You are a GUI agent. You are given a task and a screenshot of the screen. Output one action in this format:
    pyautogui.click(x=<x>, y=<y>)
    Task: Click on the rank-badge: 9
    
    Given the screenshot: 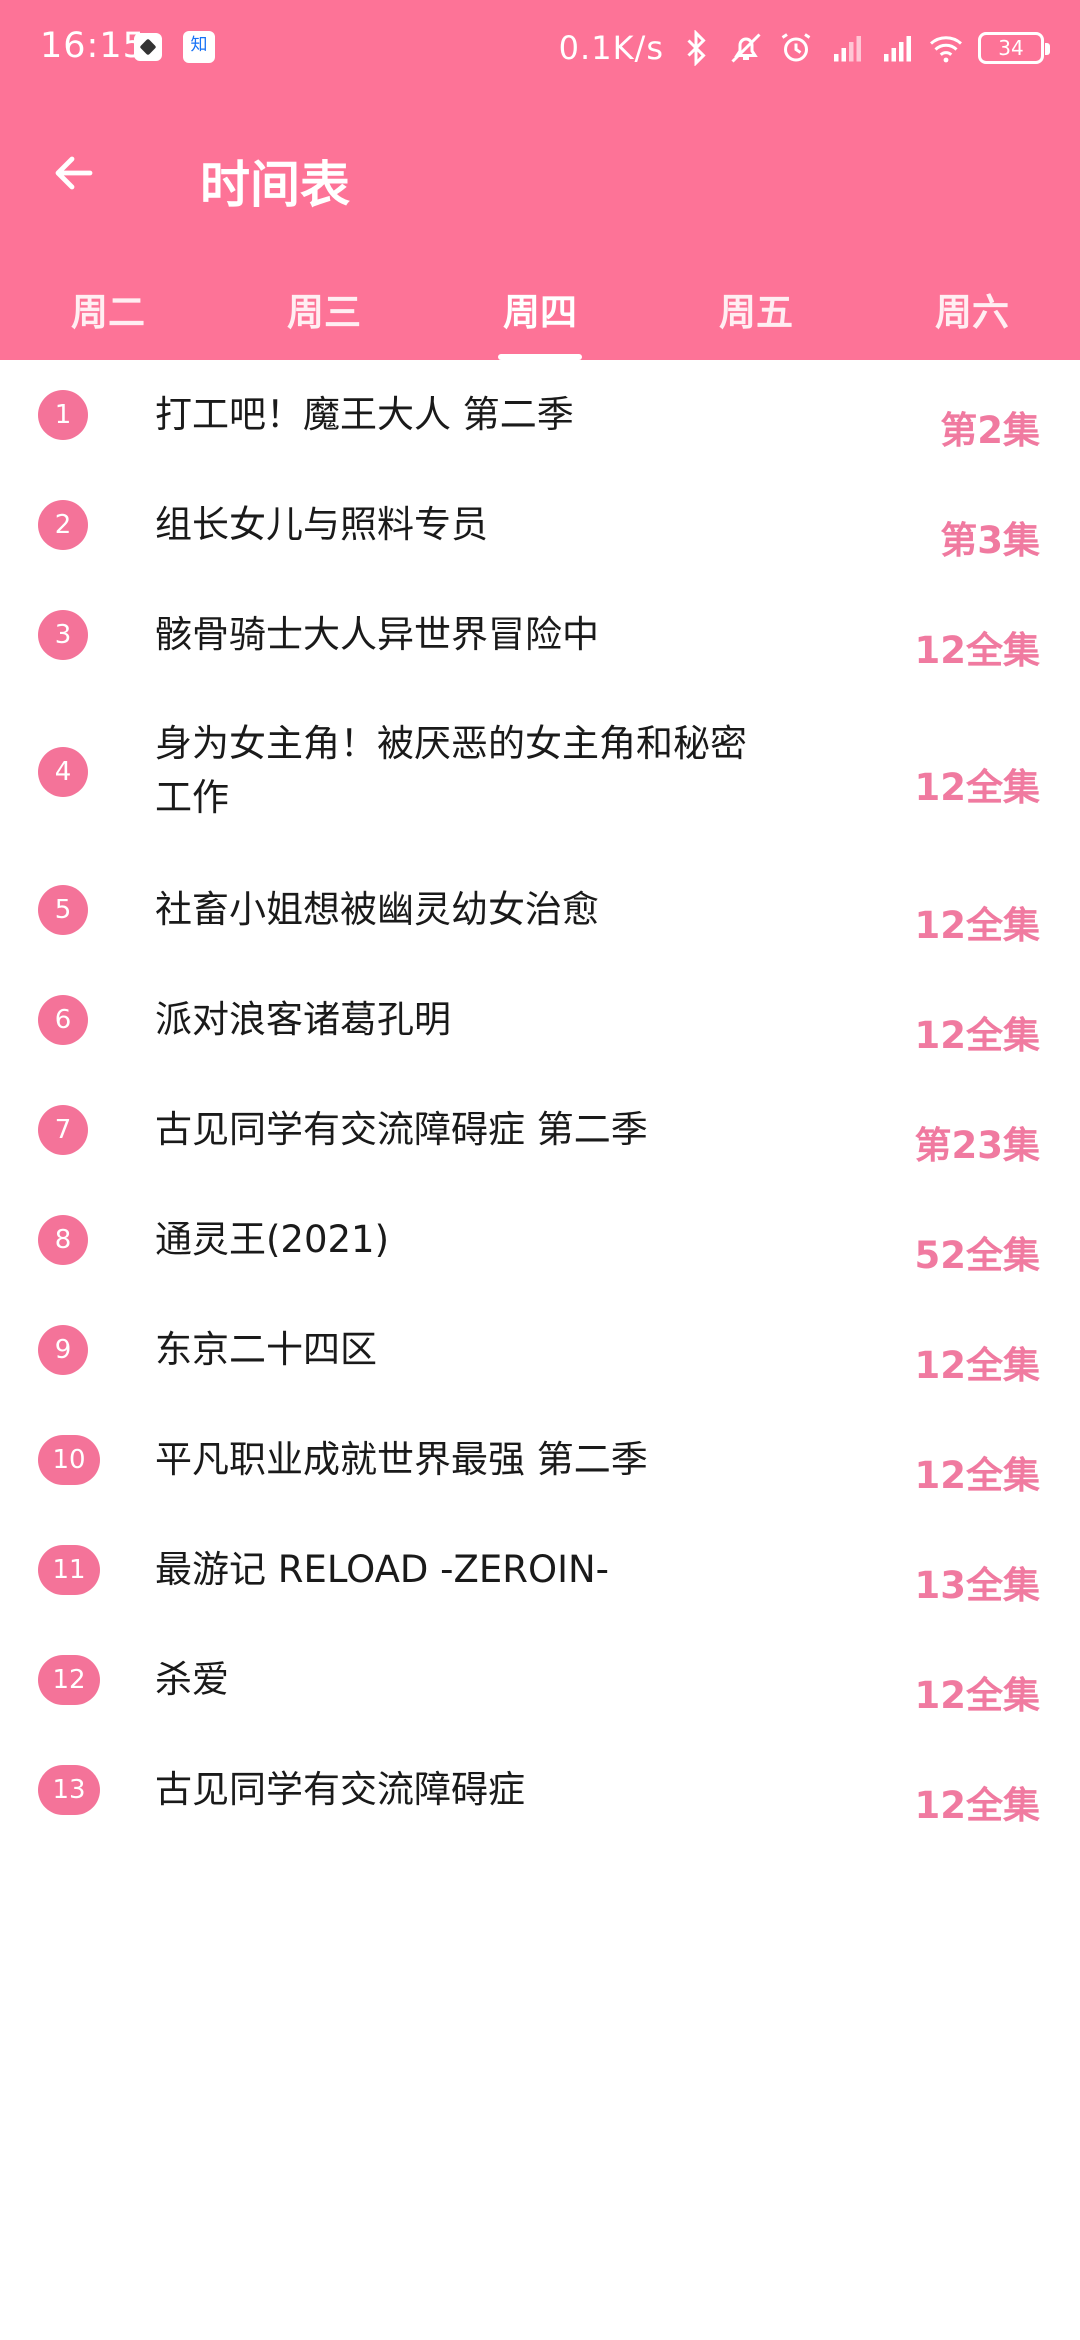 What is the action you would take?
    pyautogui.click(x=63, y=1350)
    